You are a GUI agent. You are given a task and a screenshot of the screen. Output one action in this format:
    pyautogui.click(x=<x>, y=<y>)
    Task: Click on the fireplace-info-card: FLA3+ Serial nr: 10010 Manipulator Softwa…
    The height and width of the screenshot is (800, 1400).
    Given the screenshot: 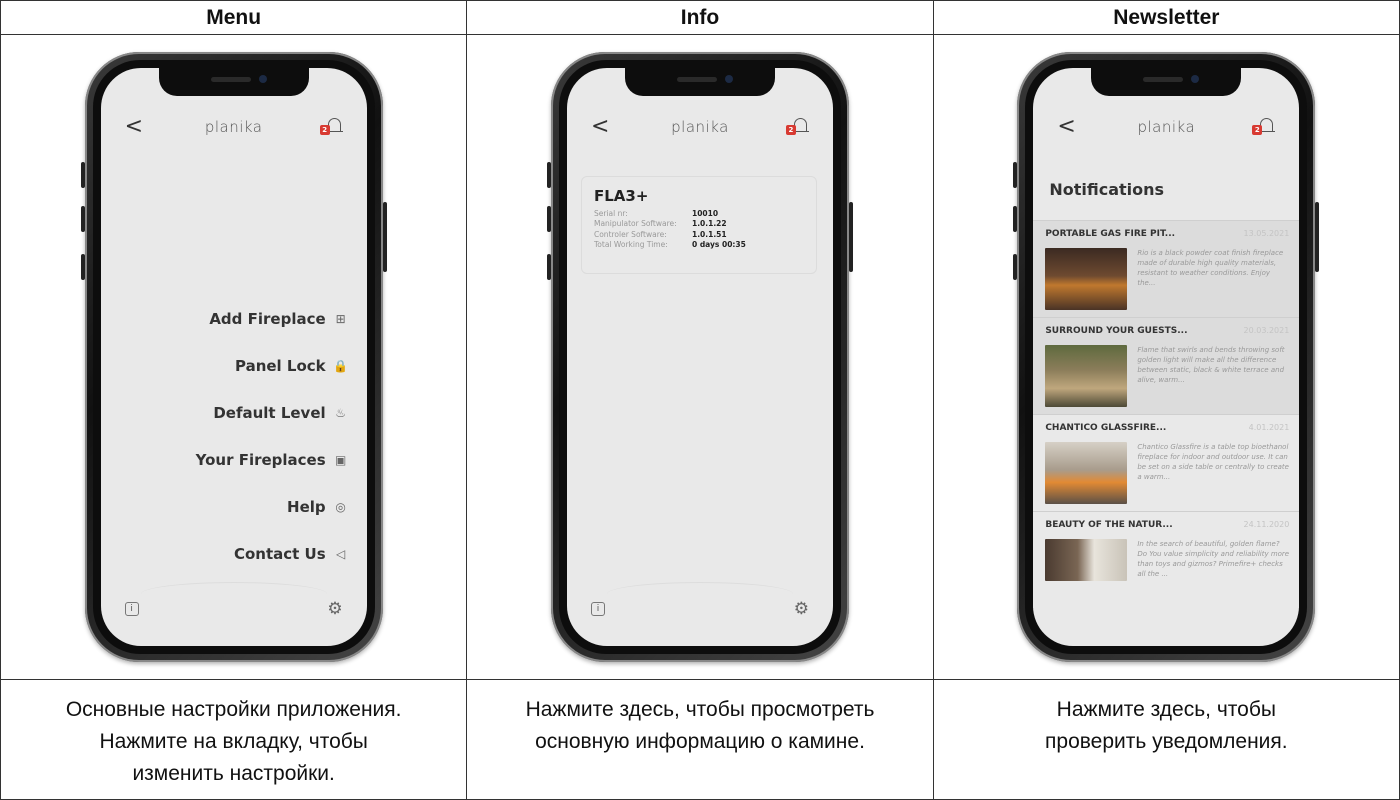 What is the action you would take?
    pyautogui.click(x=698, y=224)
    